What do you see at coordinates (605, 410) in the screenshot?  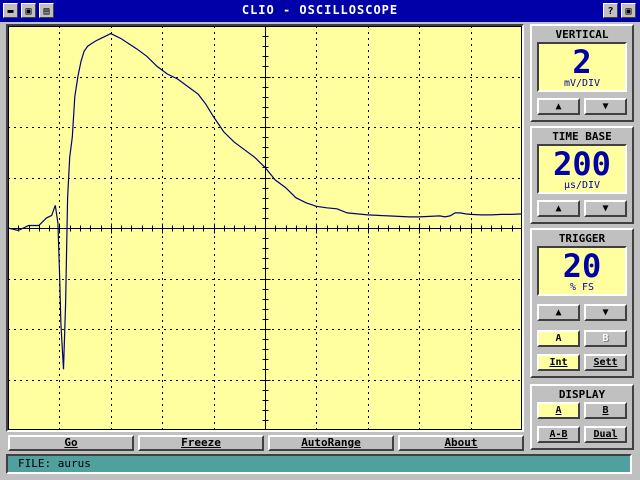 I see `display-b-button: B` at bounding box center [605, 410].